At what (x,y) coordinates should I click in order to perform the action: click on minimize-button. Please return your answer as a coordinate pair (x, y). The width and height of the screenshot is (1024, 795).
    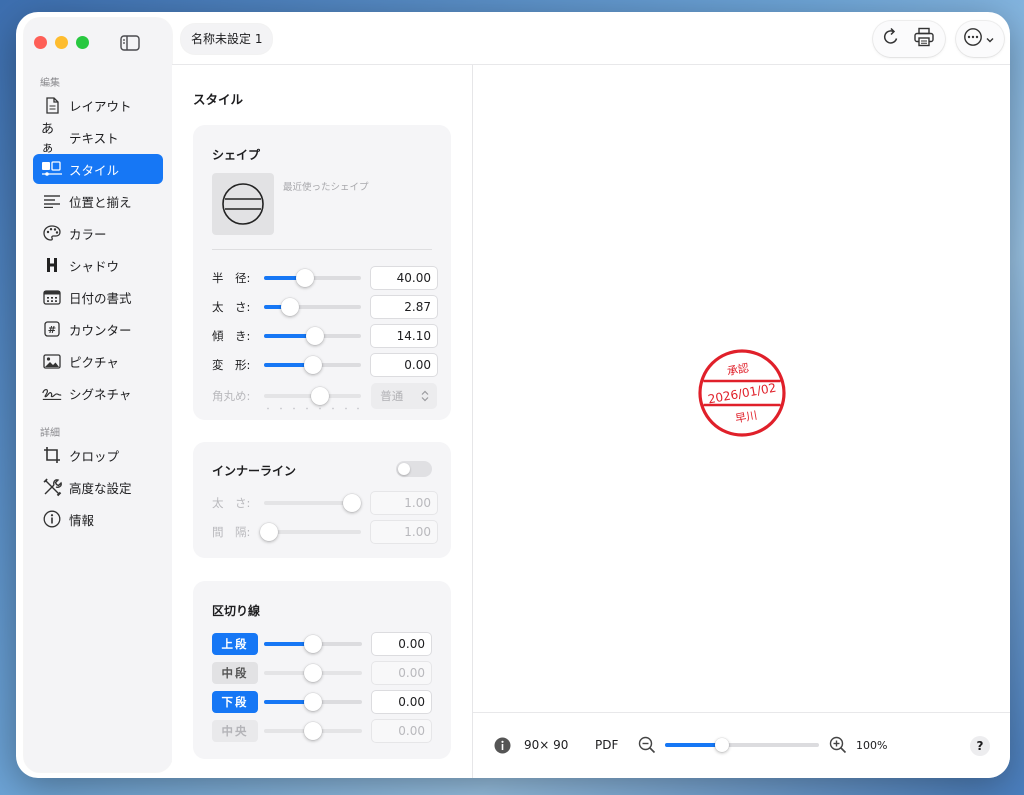
    Looking at the image, I should click on (61, 42).